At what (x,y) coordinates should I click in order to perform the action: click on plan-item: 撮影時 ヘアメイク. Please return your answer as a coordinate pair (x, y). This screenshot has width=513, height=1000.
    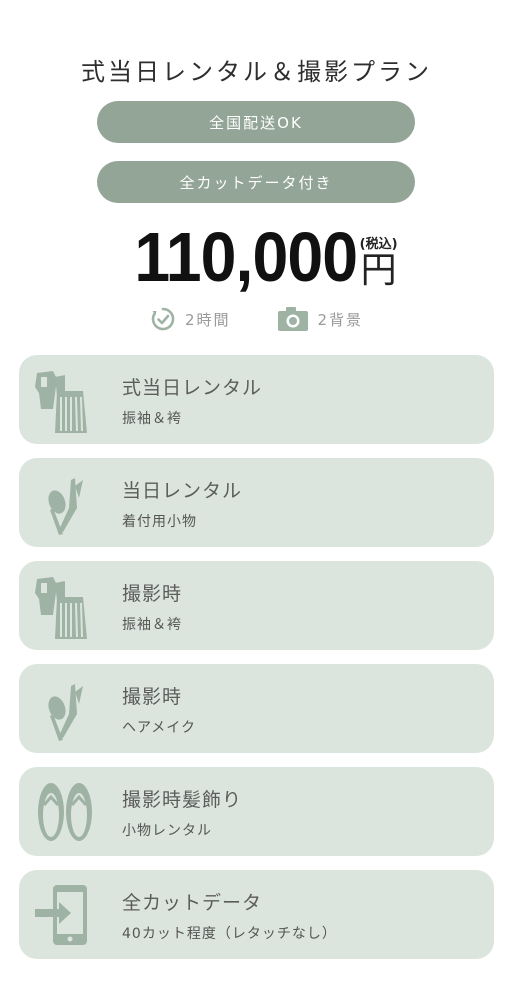
    Looking at the image, I should click on (256, 708).